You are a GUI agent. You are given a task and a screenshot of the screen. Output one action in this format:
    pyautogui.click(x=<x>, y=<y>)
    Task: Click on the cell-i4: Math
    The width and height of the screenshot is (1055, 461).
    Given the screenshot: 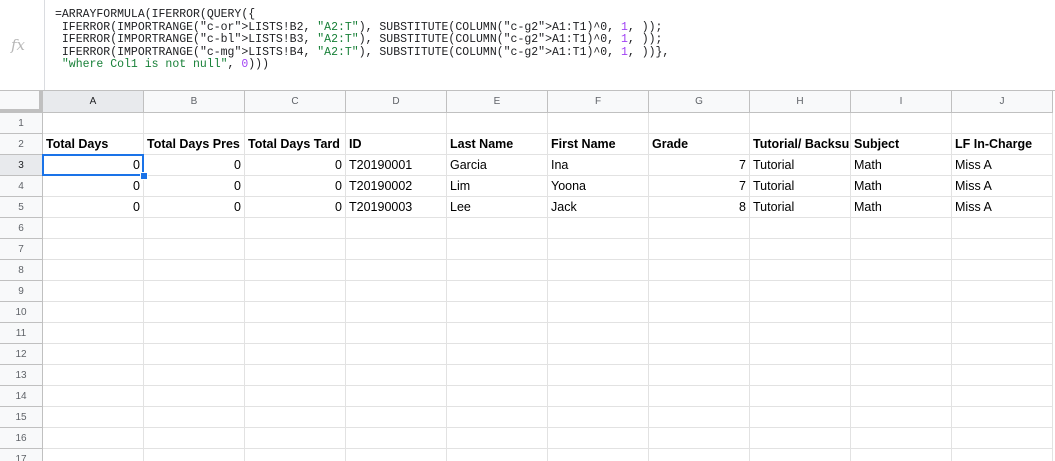 What is the action you would take?
    pyautogui.click(x=901, y=186)
    